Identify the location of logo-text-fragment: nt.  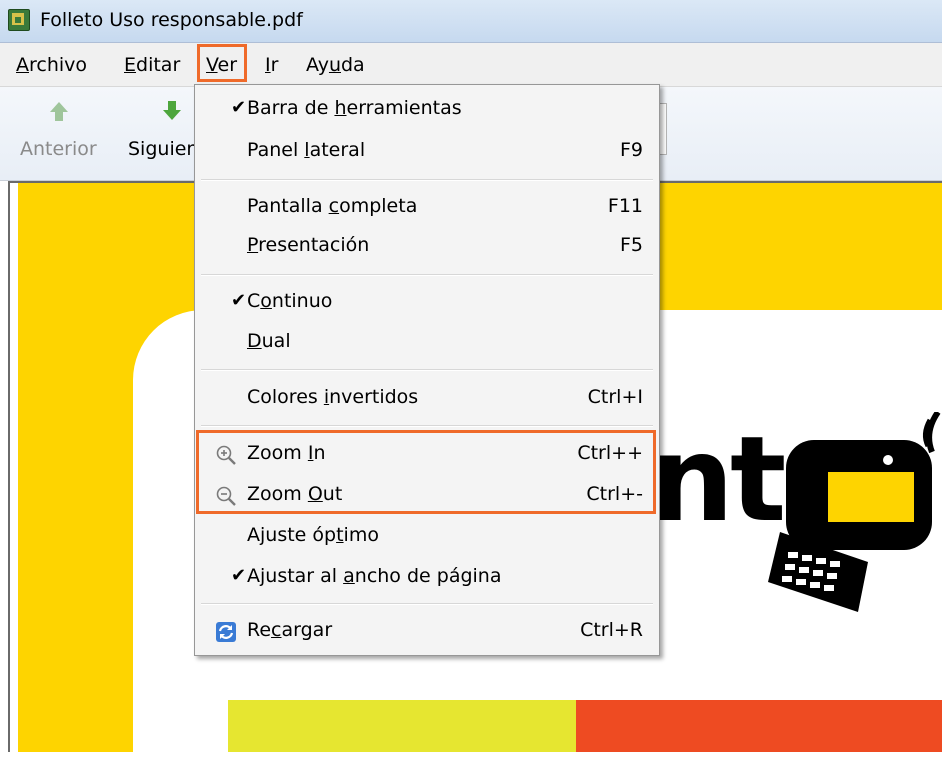
(718, 479).